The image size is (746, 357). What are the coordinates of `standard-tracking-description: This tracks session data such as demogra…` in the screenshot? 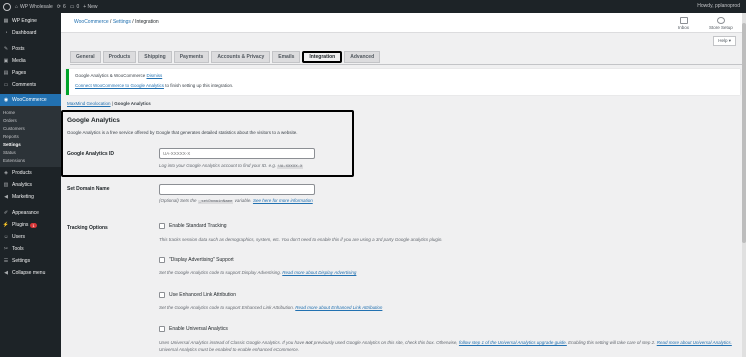 It's located at (301, 239).